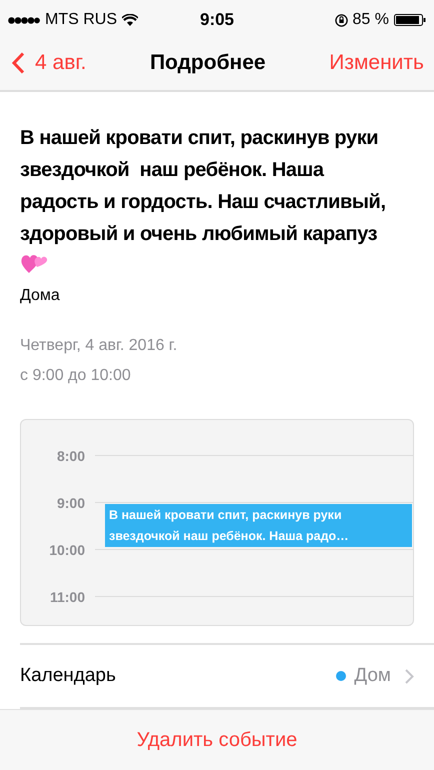  What do you see at coordinates (372, 676) in the screenshot?
I see `calendar-value: Дом` at bounding box center [372, 676].